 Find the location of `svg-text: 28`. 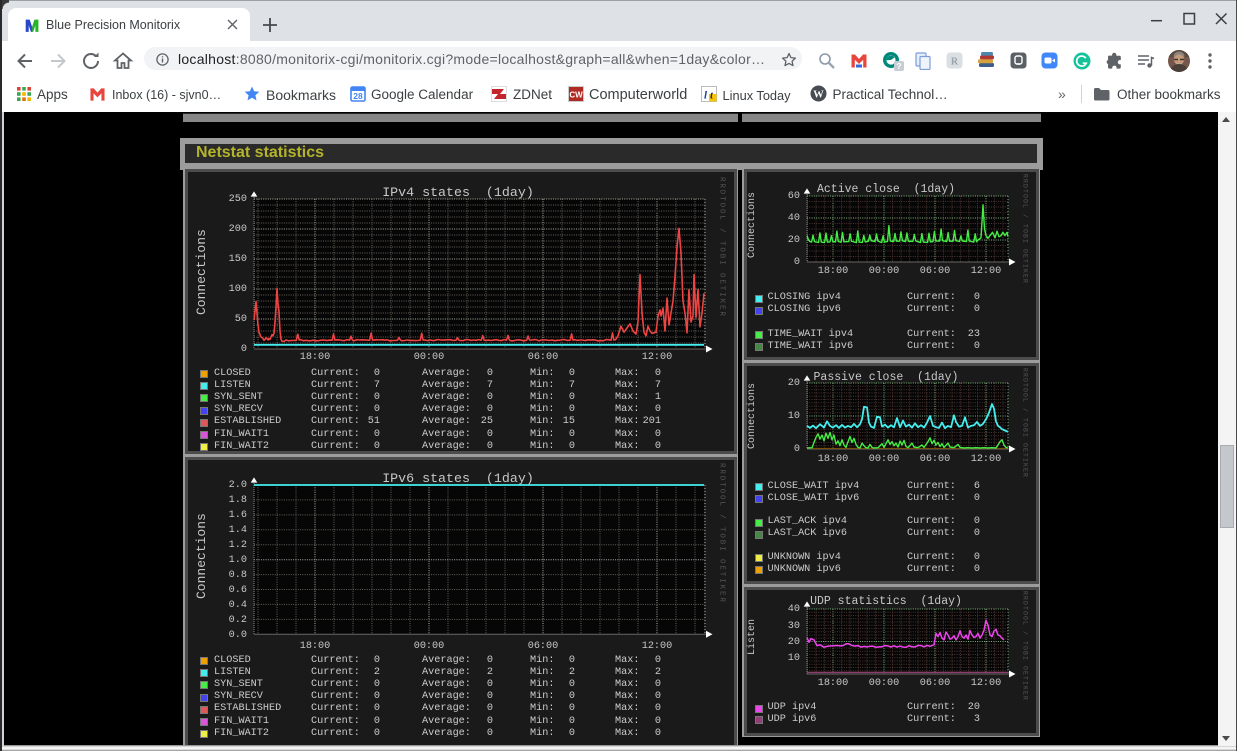

svg-text: 28 is located at coordinates (358, 96).